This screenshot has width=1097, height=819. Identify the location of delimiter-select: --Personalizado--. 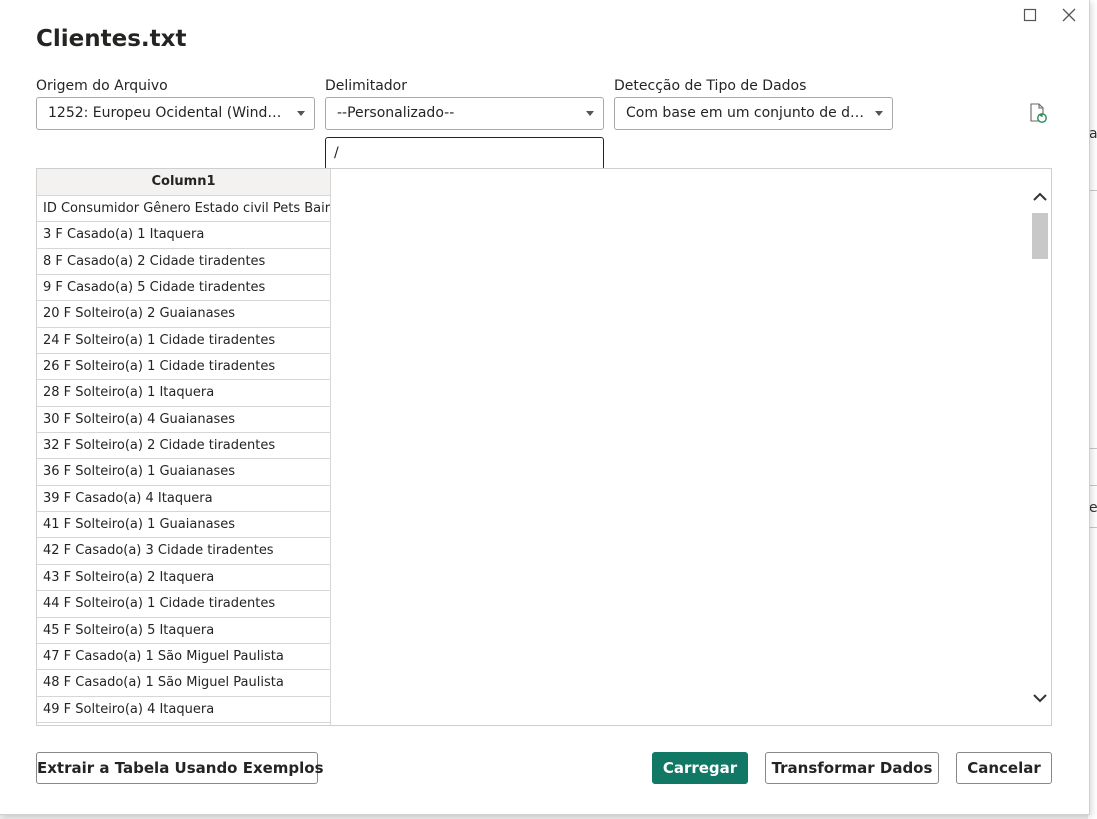
(464, 113).